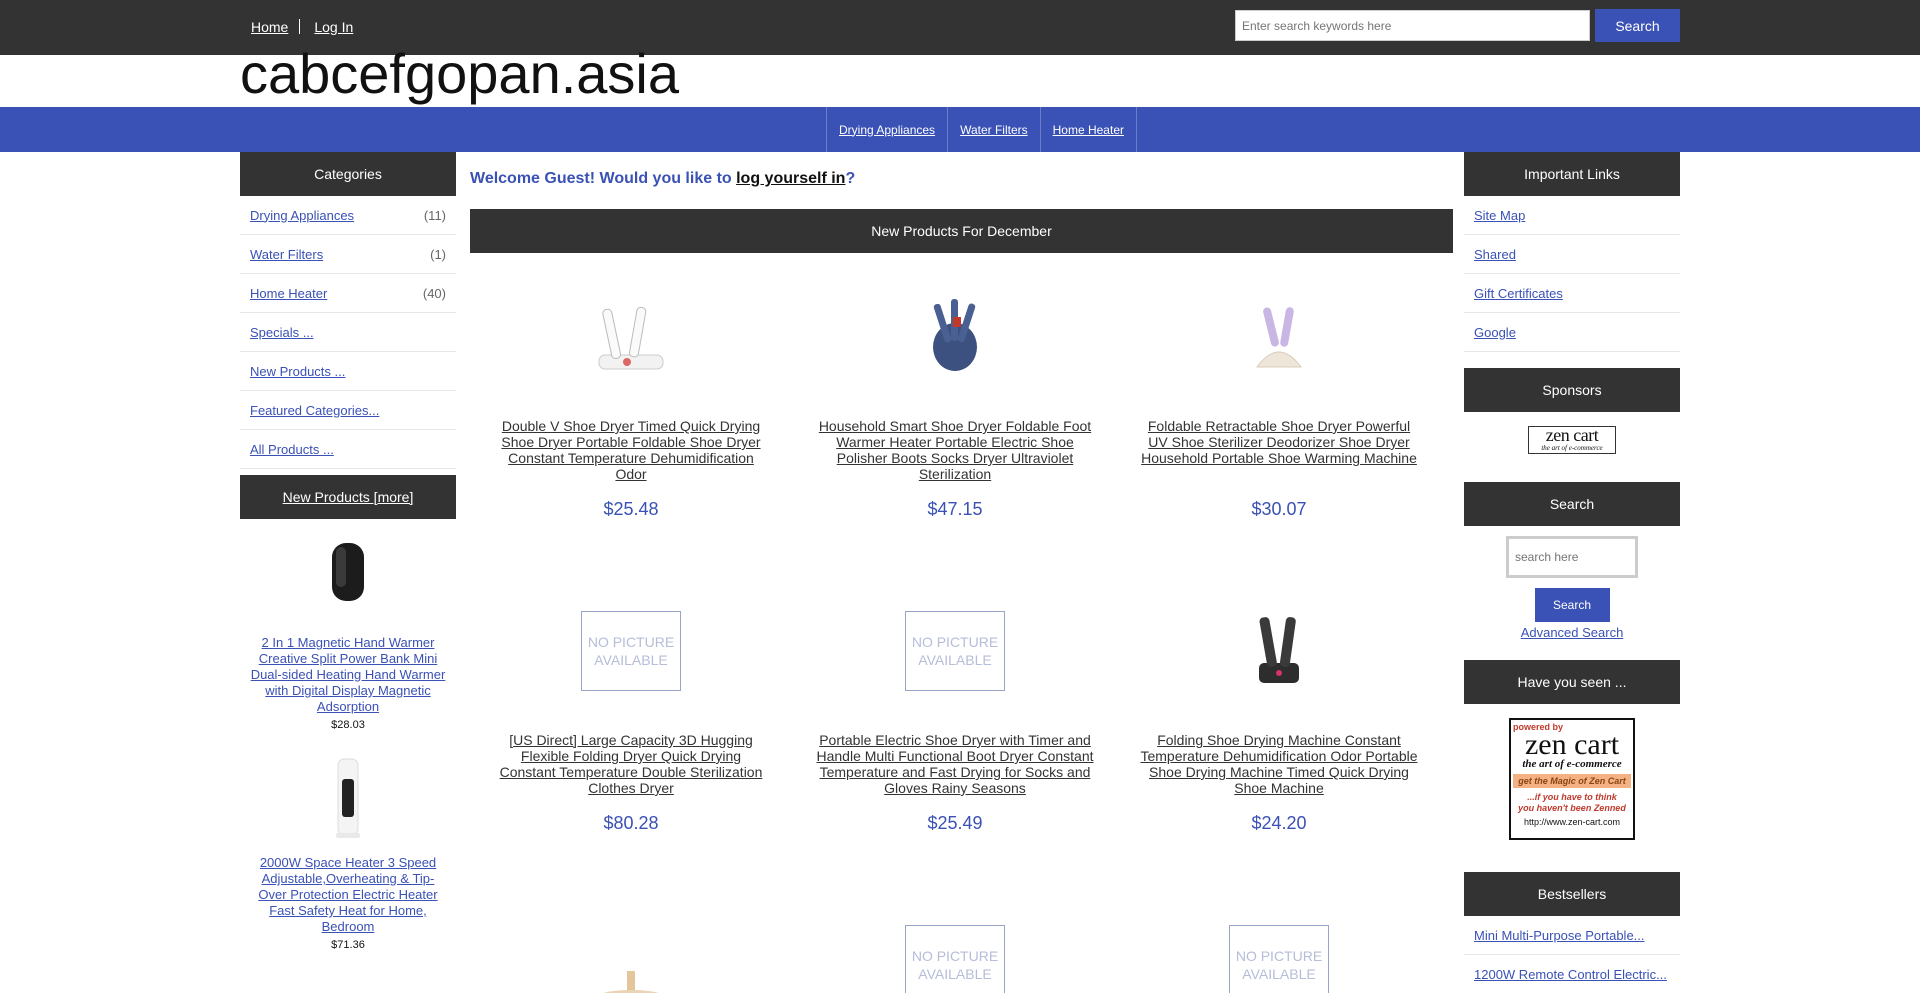  I want to click on banner-magic-text: get the Magic of Zen Cart, so click(1572, 781).